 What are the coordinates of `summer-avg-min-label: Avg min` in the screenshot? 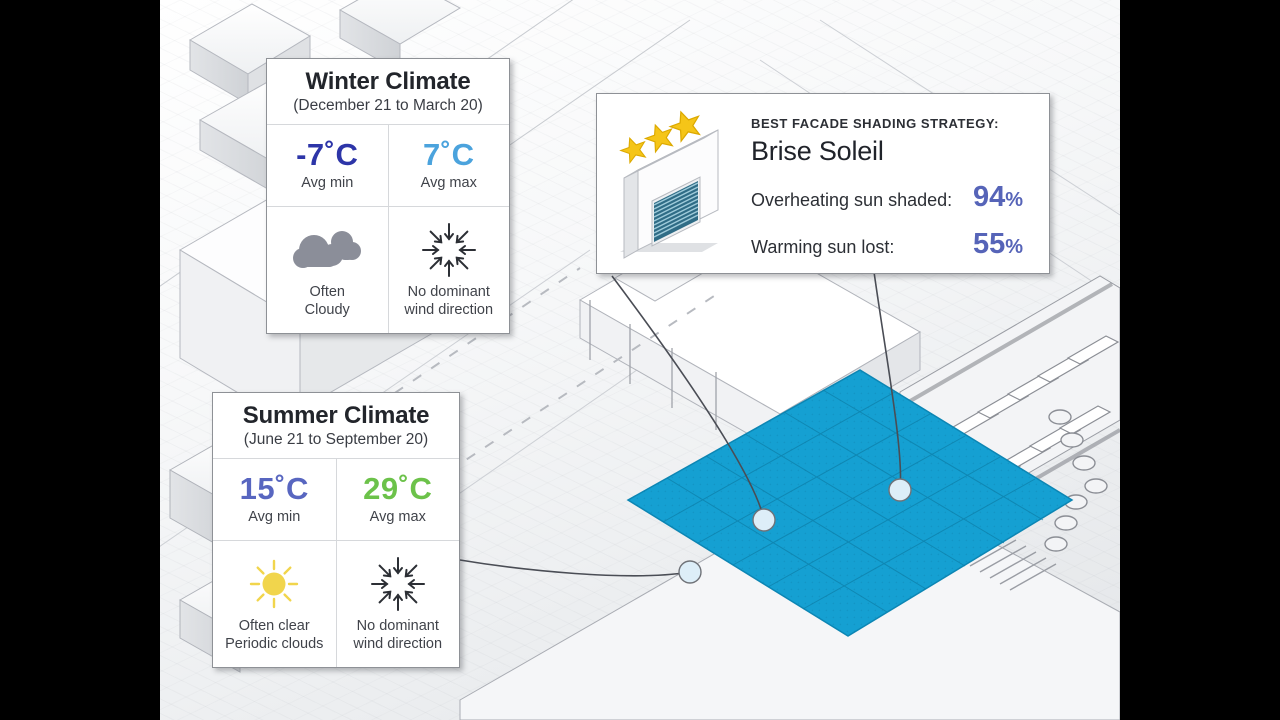 It's located at (274, 517).